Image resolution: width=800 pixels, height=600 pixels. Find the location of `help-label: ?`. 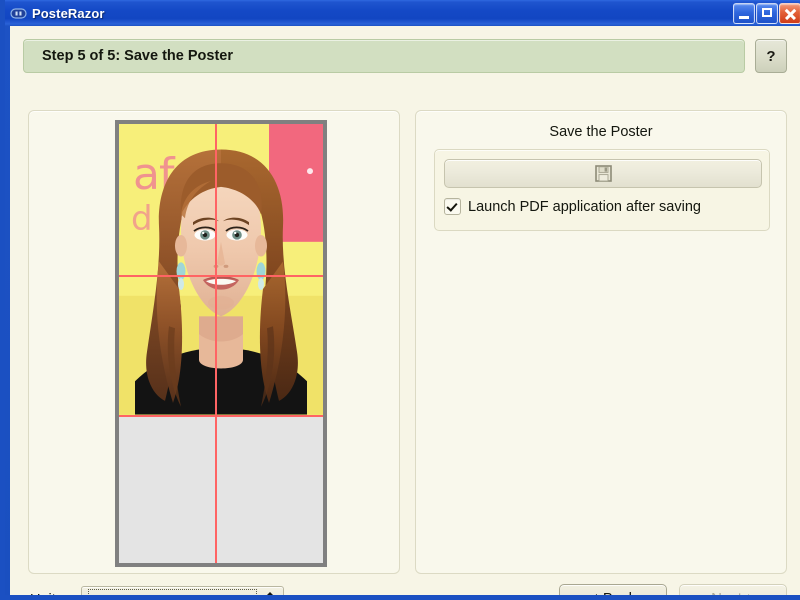

help-label: ? is located at coordinates (771, 56).